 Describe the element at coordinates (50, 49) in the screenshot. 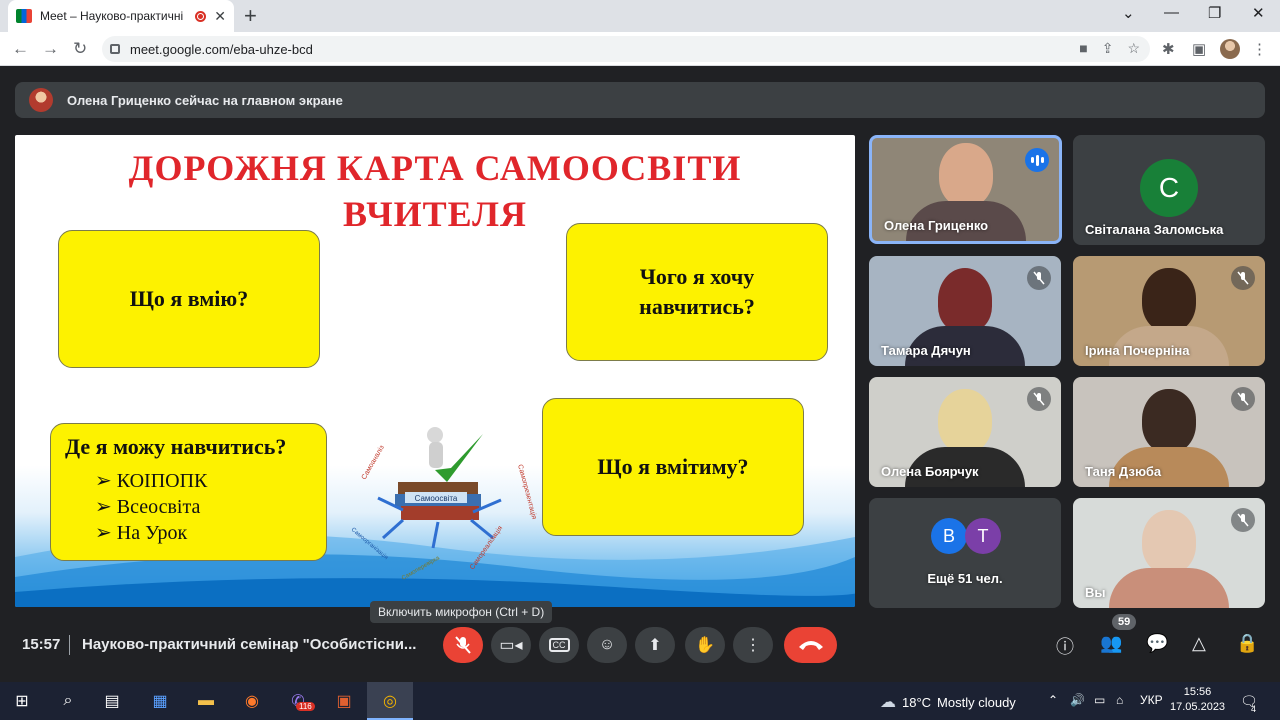

I see `forward-icon: →` at that location.